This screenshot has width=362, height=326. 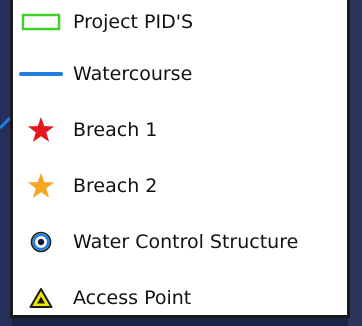 I want to click on water-control-structure-icon, so click(x=41, y=242).